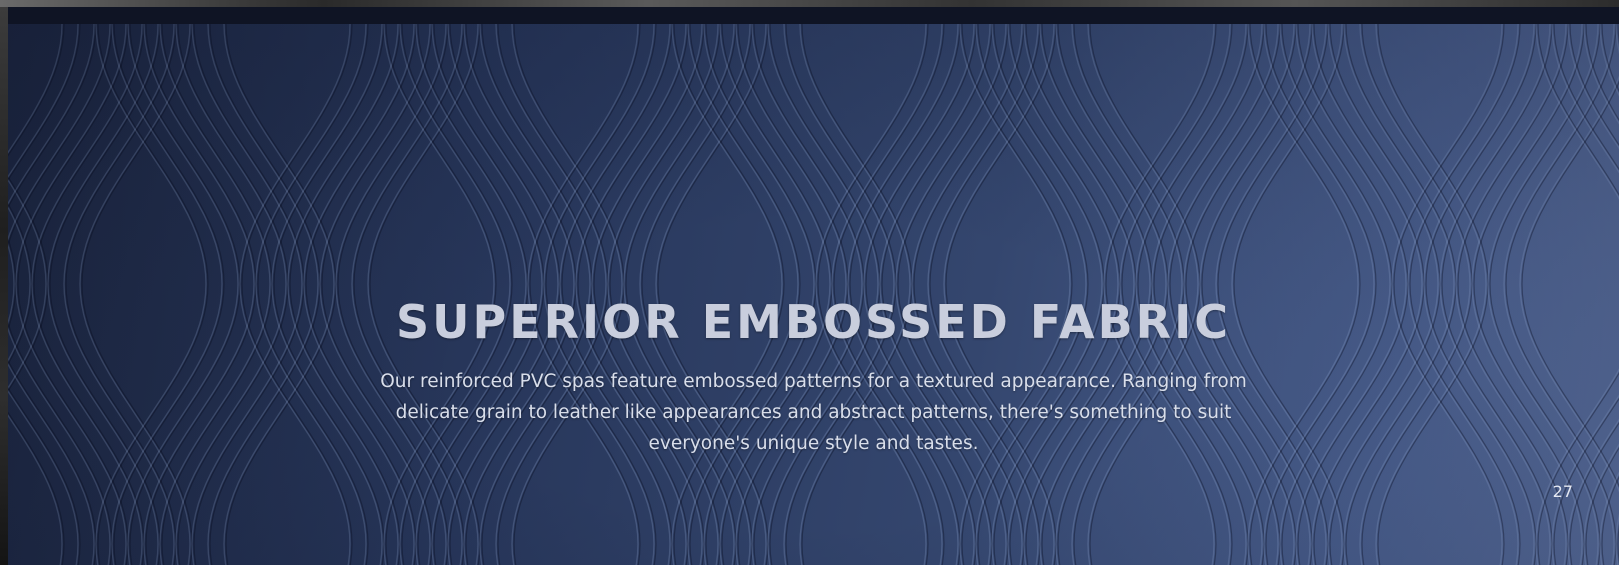 Image resolution: width=1619 pixels, height=565 pixels. What do you see at coordinates (809, 3) in the screenshot?
I see `top-edge-strip` at bounding box center [809, 3].